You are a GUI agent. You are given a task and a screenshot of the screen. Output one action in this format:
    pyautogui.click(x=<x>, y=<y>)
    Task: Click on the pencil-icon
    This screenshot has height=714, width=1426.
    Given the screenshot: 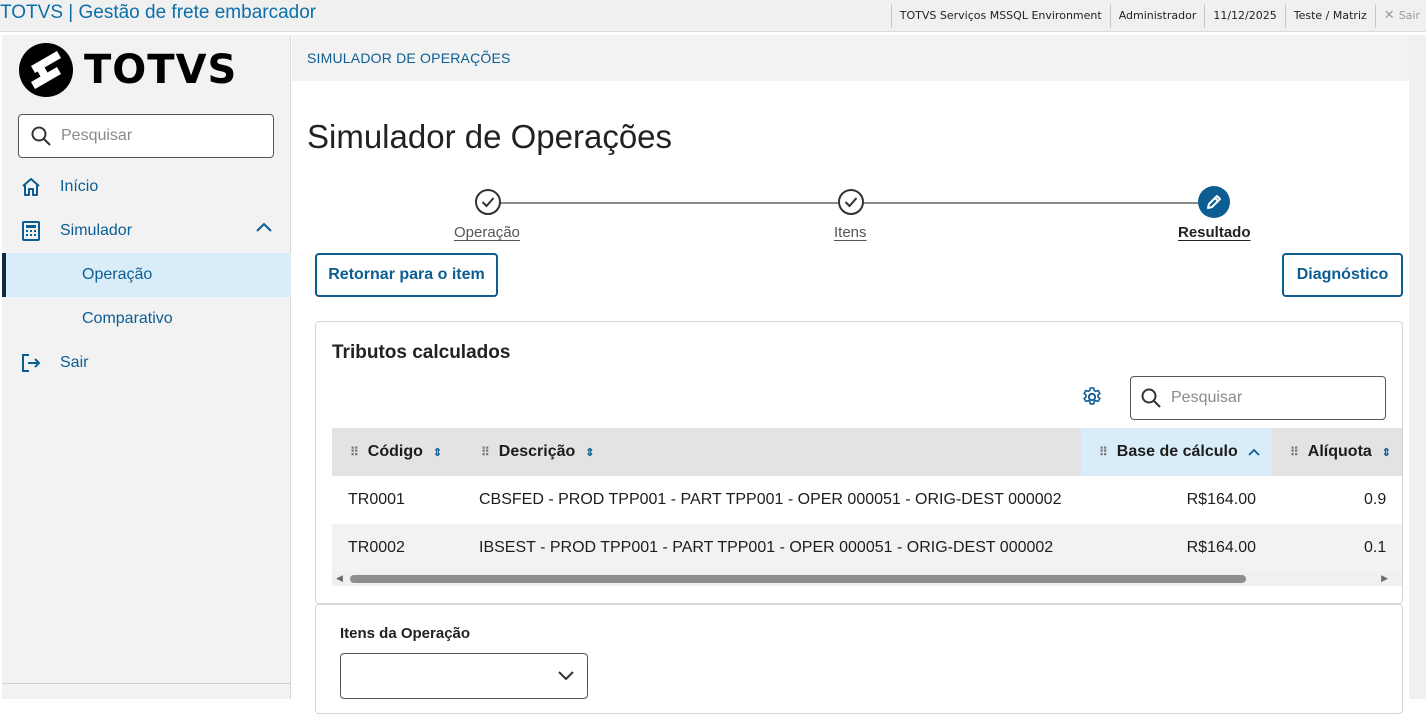 What is the action you would take?
    pyautogui.click(x=1214, y=202)
    